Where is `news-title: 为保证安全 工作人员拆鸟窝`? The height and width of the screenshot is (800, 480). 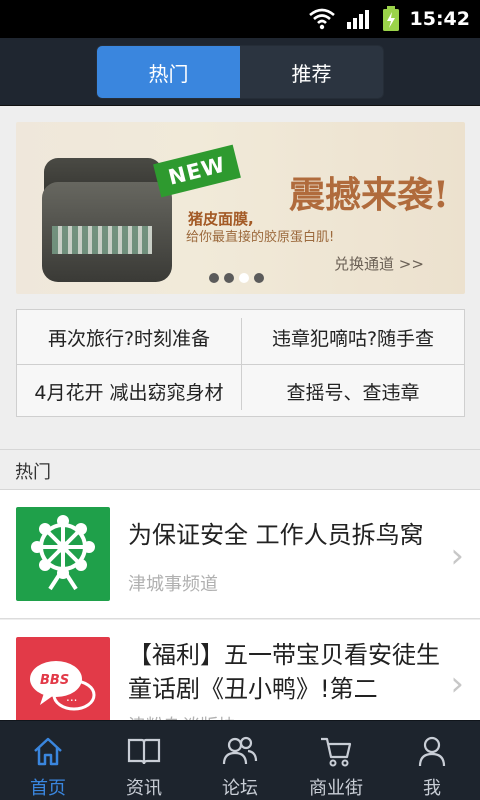 news-title: 为保证安全 工作人员拆鸟窝 is located at coordinates (276, 535).